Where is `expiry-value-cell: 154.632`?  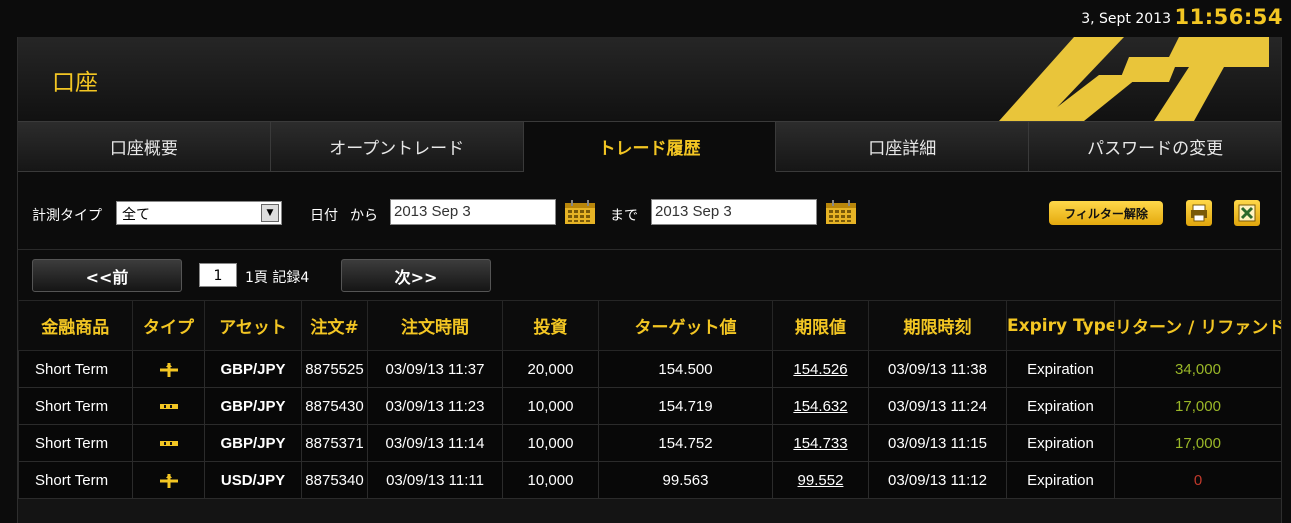
expiry-value-cell: 154.632 is located at coordinates (820, 406).